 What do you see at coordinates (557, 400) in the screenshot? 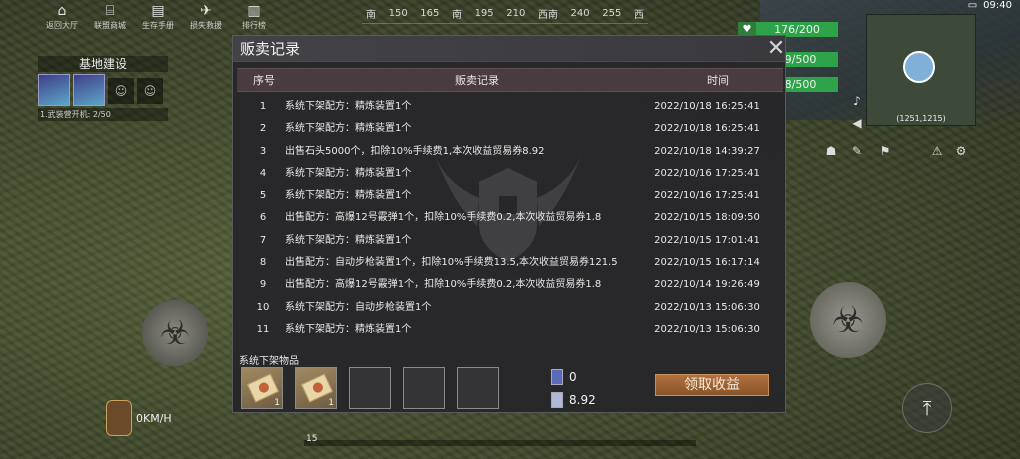
I see `trade-ticket-icon` at bounding box center [557, 400].